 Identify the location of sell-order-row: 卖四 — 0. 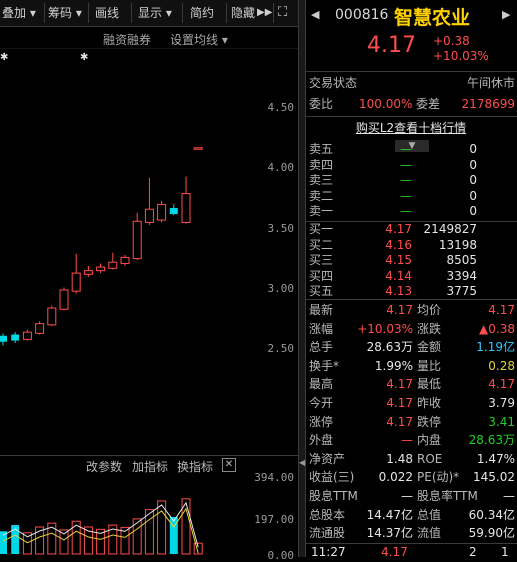
(411, 165).